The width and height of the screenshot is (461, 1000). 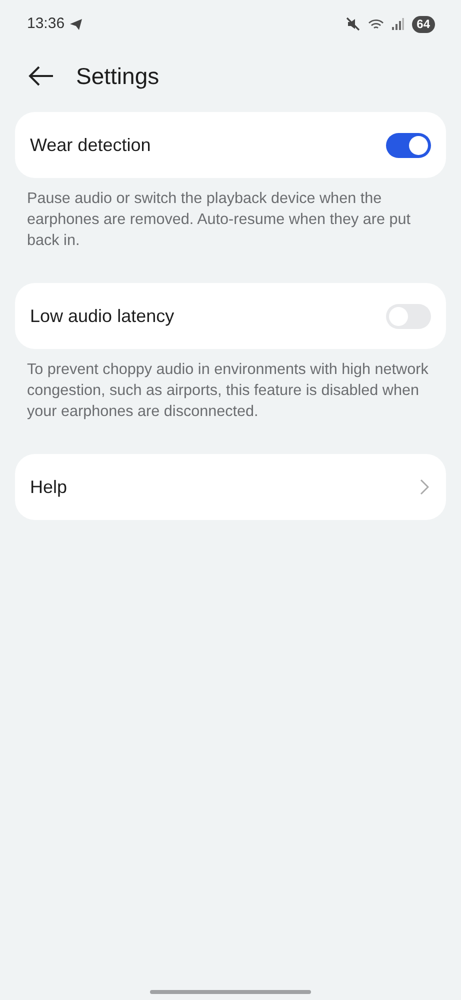 I want to click on setting-label: Help, so click(x=49, y=487).